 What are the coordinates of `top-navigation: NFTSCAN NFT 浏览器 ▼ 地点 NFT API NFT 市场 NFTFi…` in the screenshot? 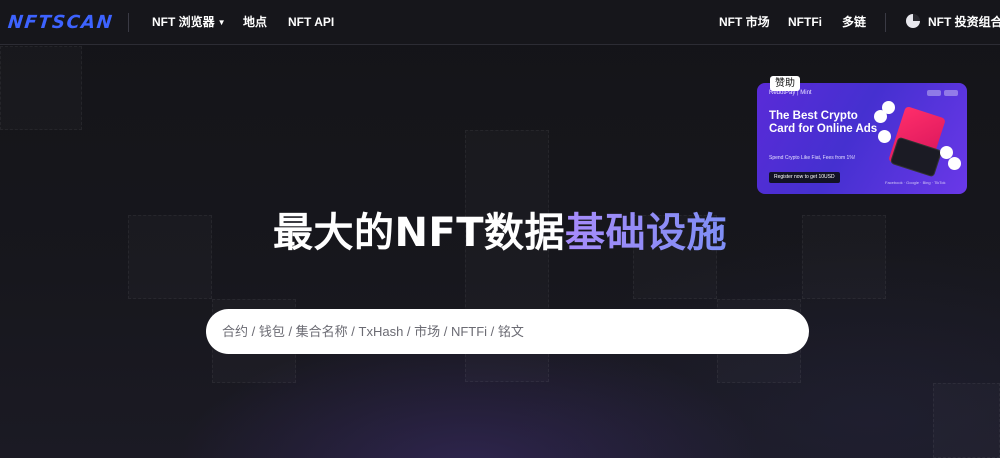 It's located at (500, 22).